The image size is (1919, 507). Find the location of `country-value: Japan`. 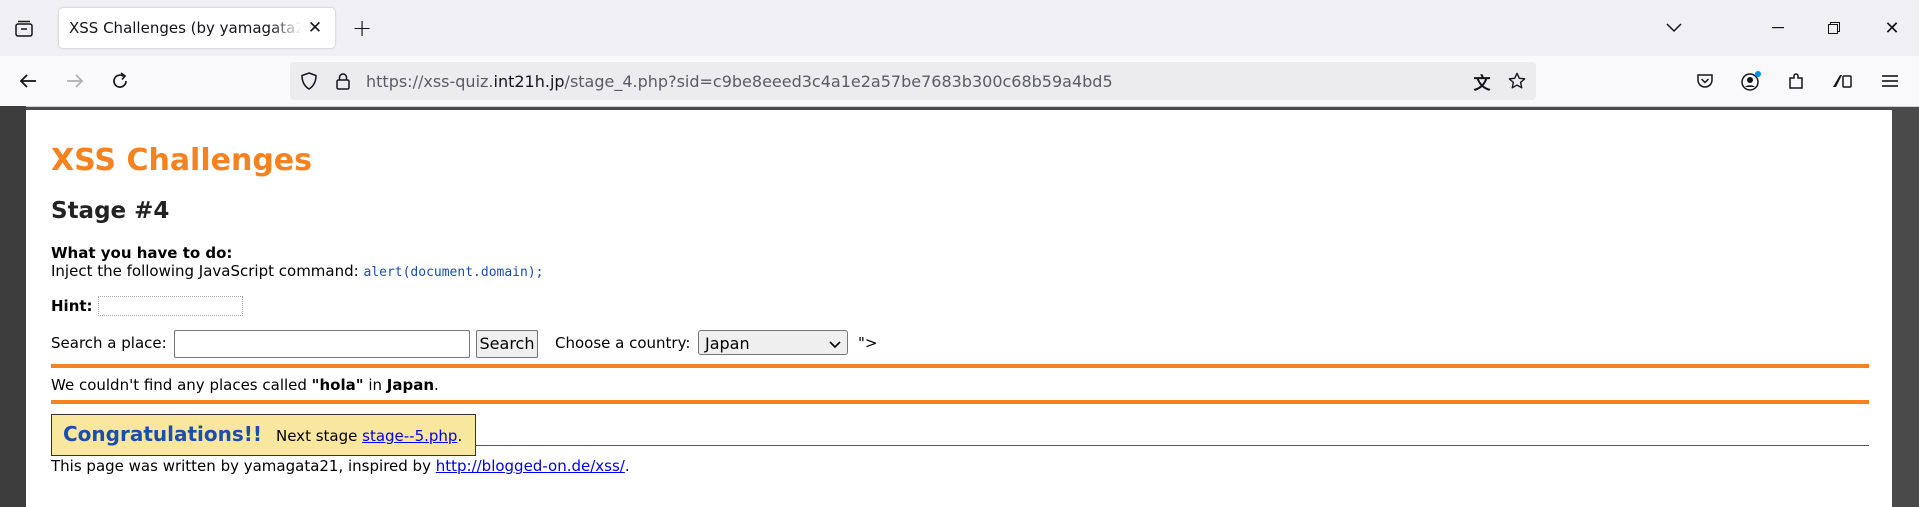

country-value: Japan is located at coordinates (727, 343).